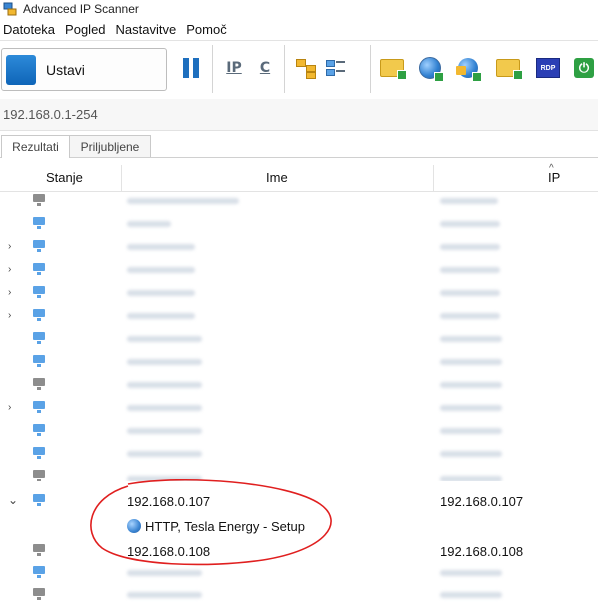  What do you see at coordinates (299, 552) in the screenshot?
I see `table-row: 192.168.0.108 192.168.0.108` at bounding box center [299, 552].